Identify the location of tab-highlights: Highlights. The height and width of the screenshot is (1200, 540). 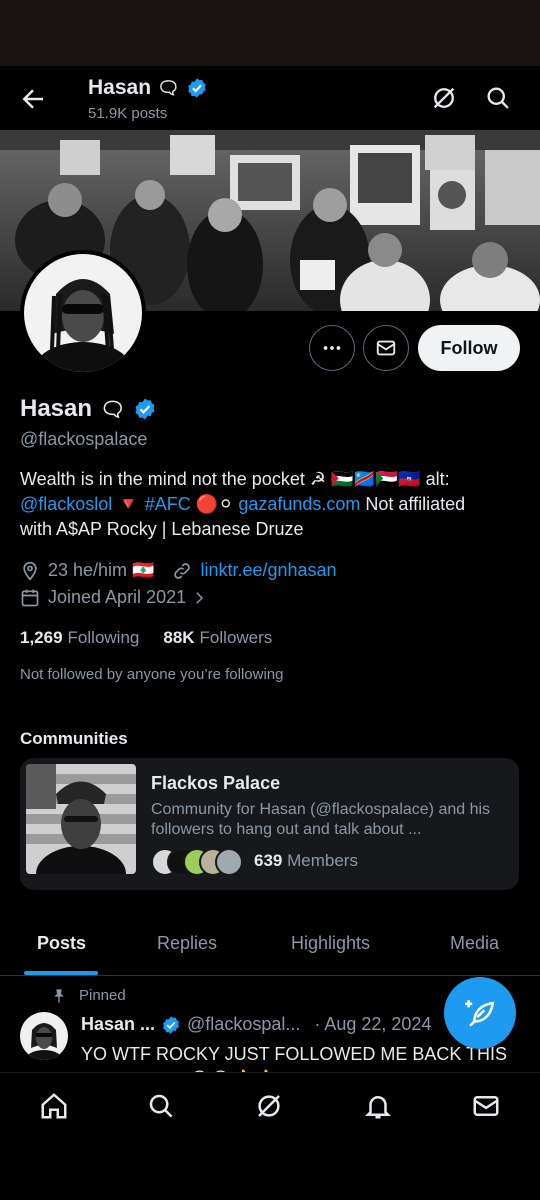
(330, 943).